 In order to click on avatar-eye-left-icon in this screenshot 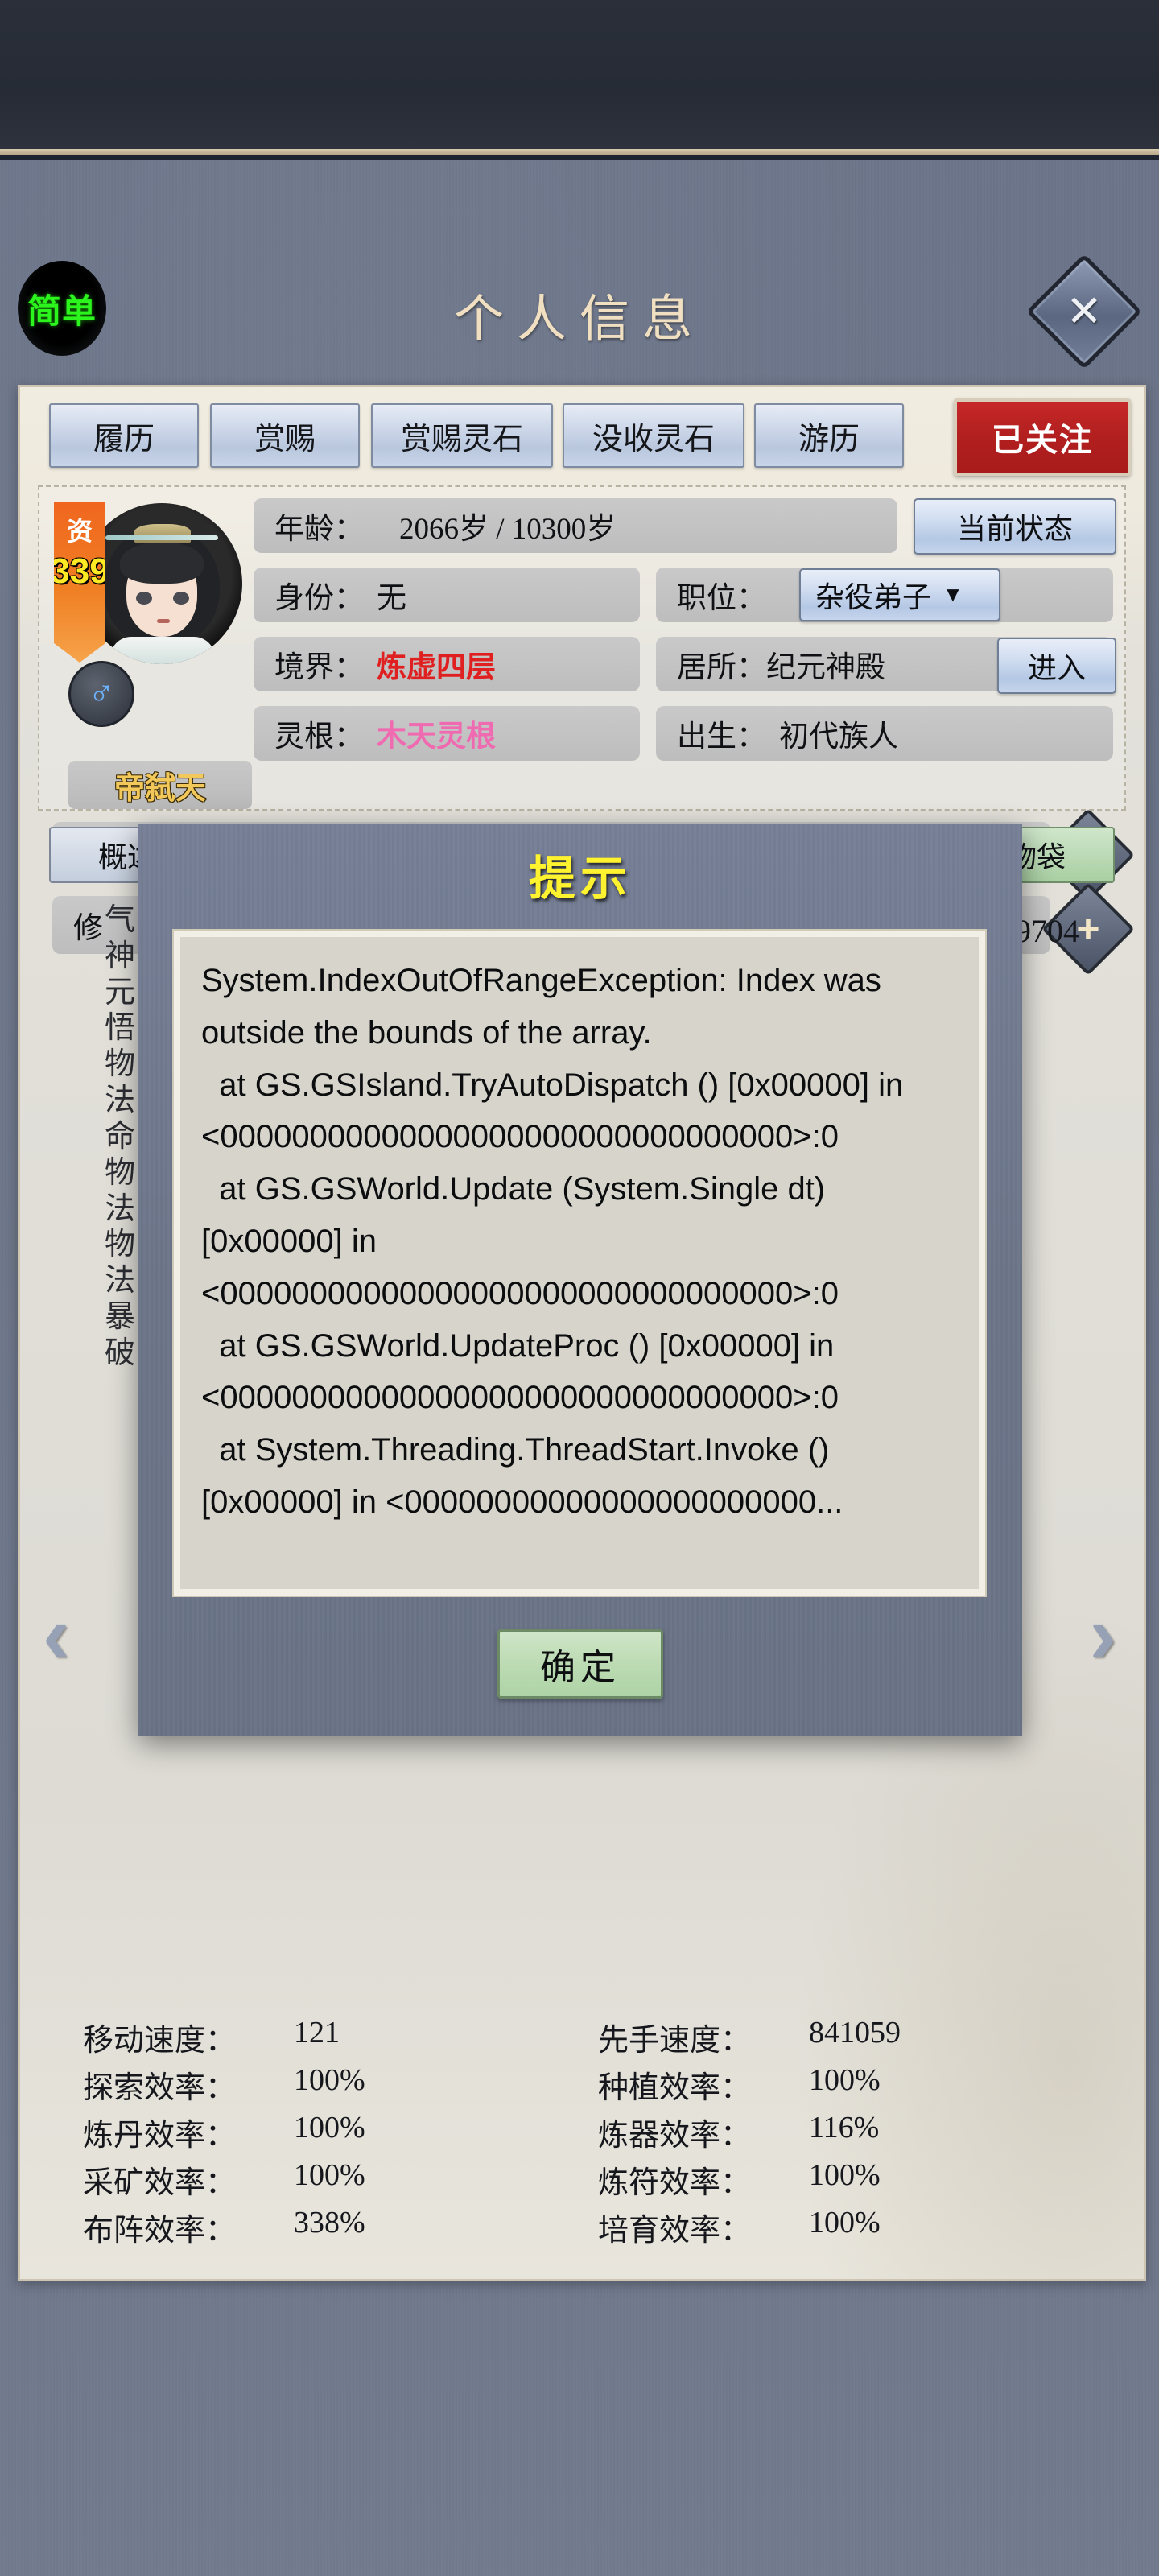, I will do `click(144, 598)`.